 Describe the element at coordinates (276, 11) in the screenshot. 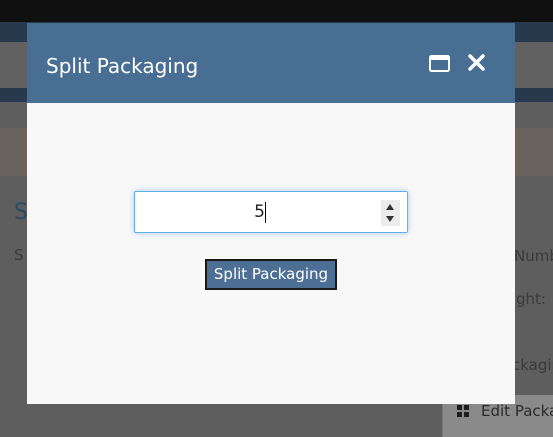

I see `background-top-bar` at that location.